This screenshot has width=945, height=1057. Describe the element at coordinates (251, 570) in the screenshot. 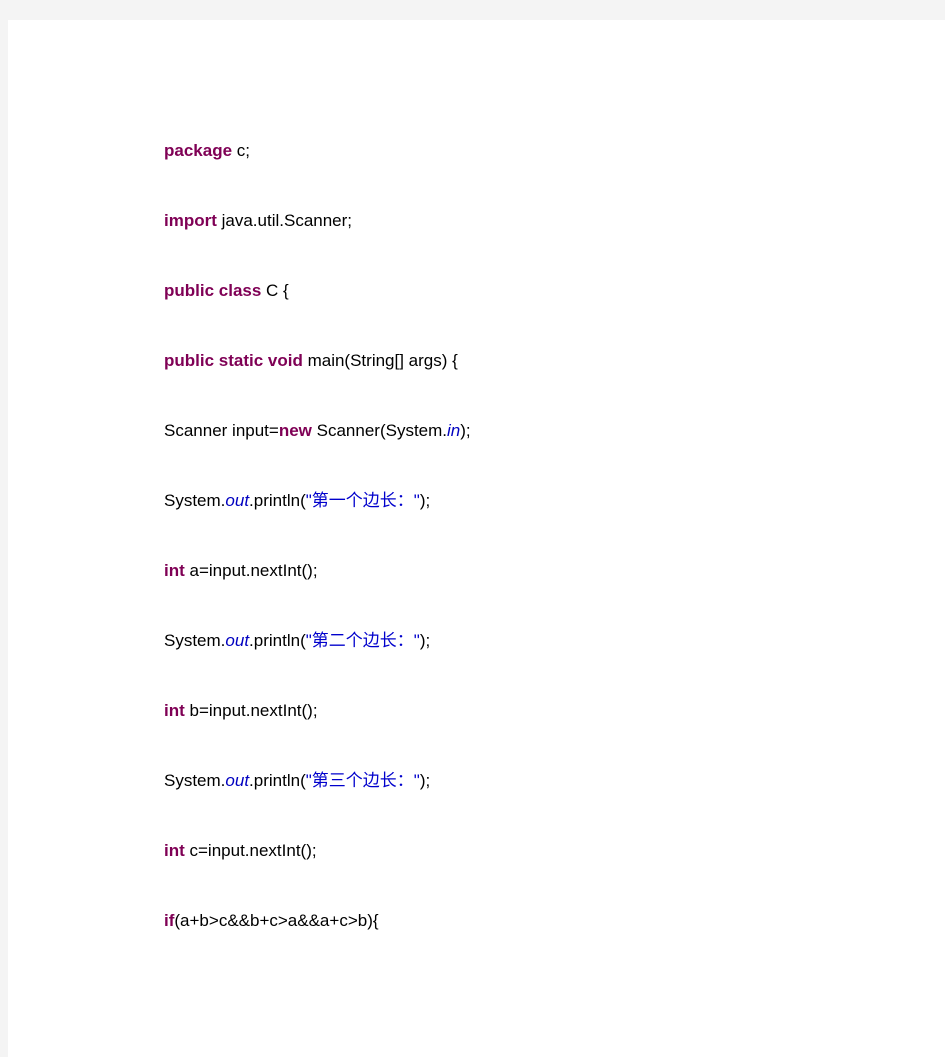

I see `code-token-plain: a=input.nextInt();` at that location.